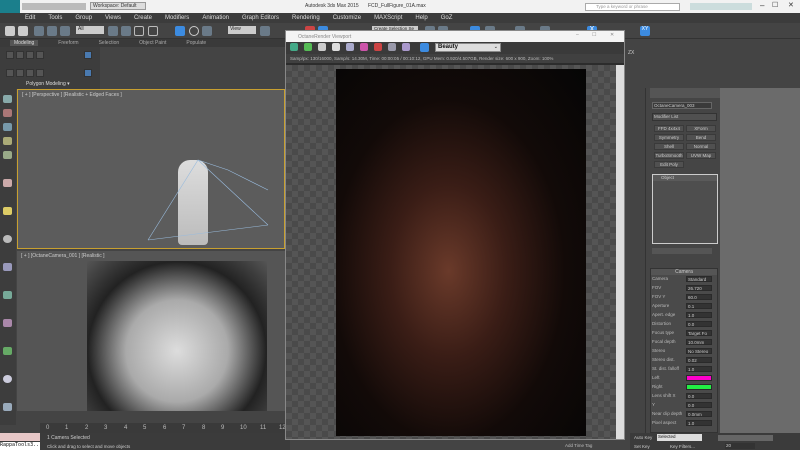 This screenshot has height=450, width=800. Describe the element at coordinates (447, 18) in the screenshot. I see `menu-goz: GoZ` at that location.